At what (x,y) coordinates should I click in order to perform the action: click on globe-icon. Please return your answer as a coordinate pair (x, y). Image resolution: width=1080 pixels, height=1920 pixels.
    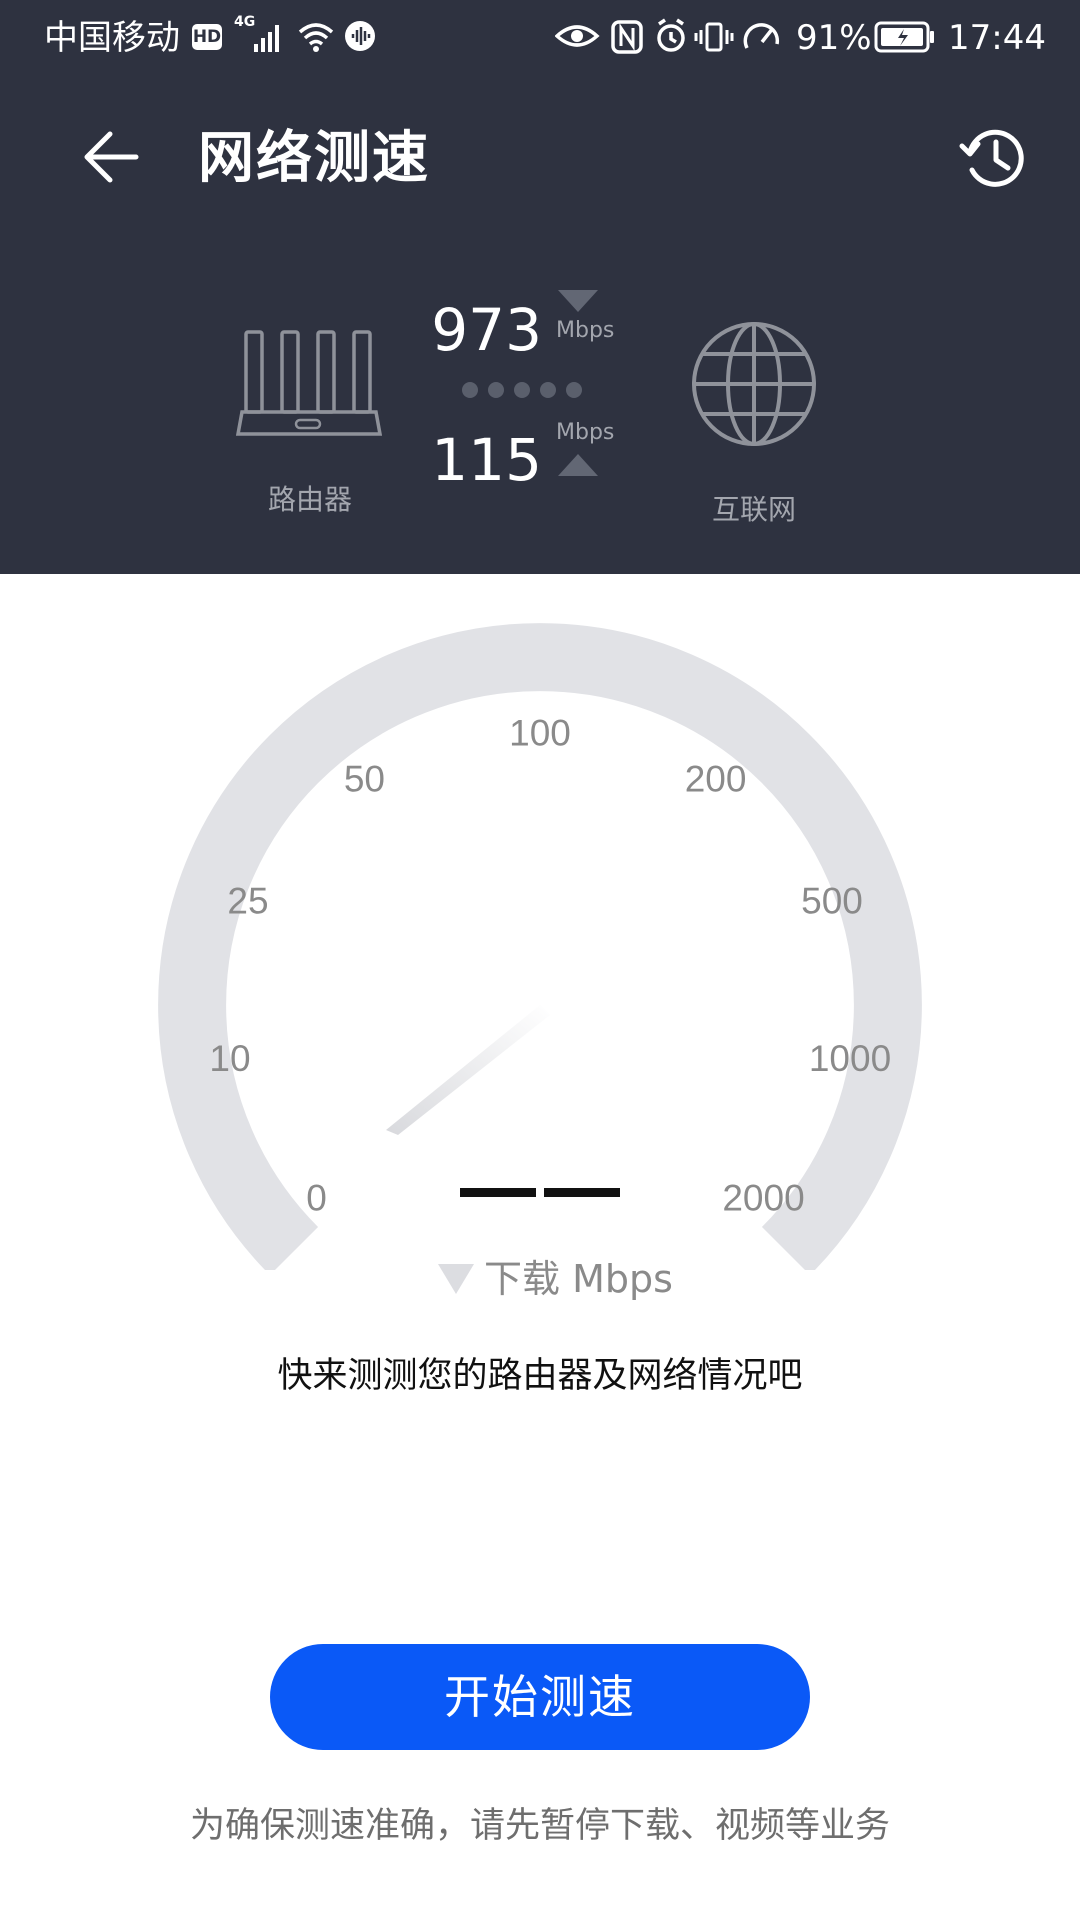
    Looking at the image, I should click on (754, 384).